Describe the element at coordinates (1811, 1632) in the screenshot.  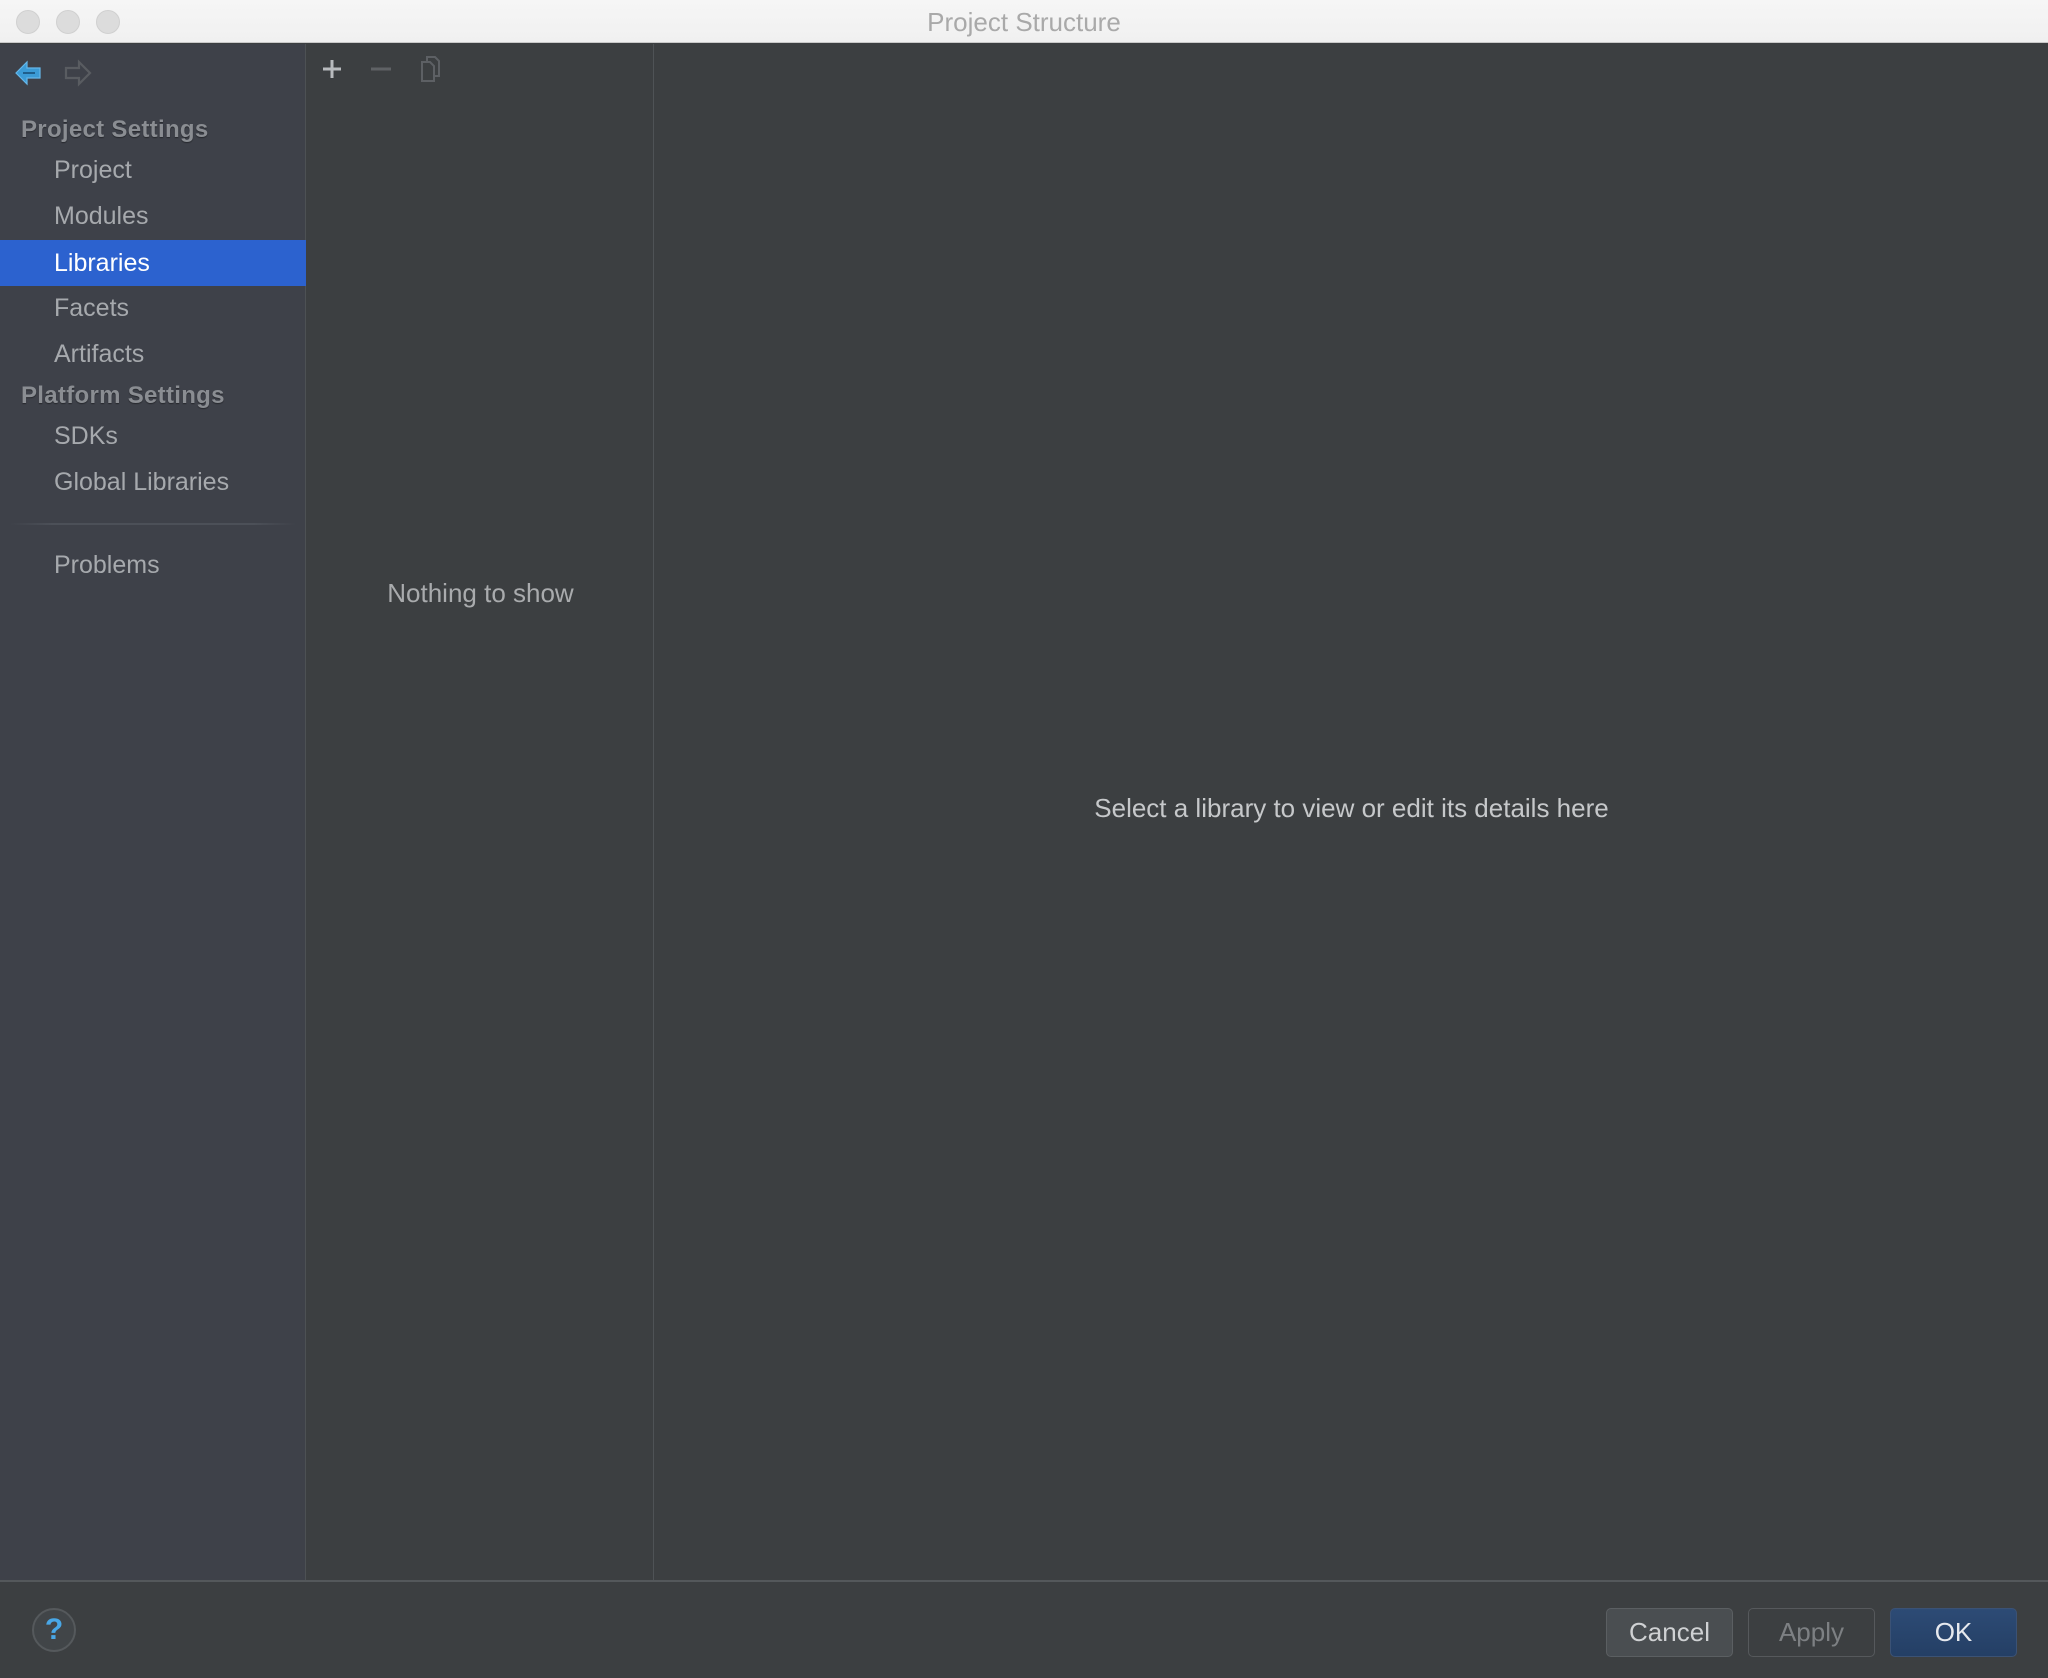
I see `apply-button: Apply` at that location.